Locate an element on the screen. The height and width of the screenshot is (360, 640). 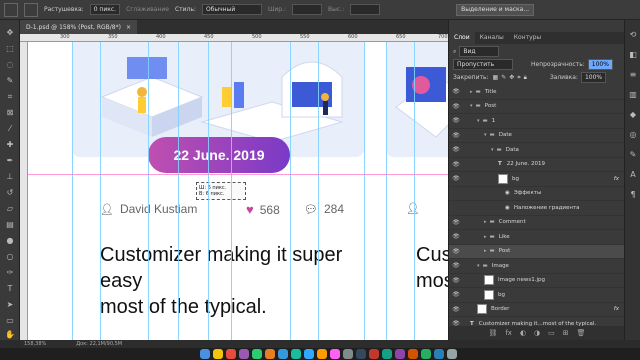
brush-tool-icon: ✒ is located at coordinates (10, 161).